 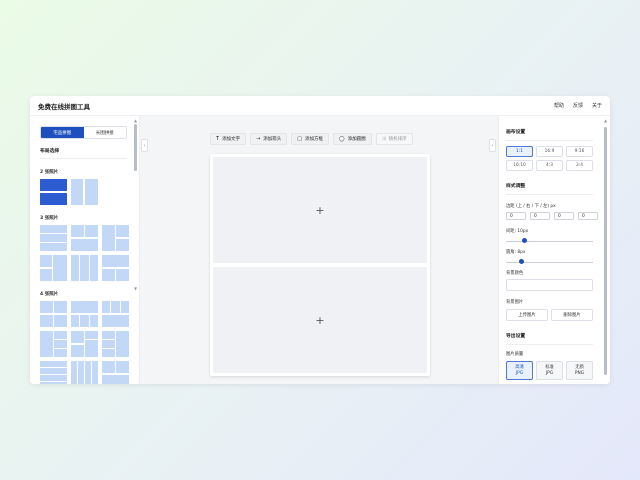 I want to click on padding-left-input: 0, so click(x=588, y=216).